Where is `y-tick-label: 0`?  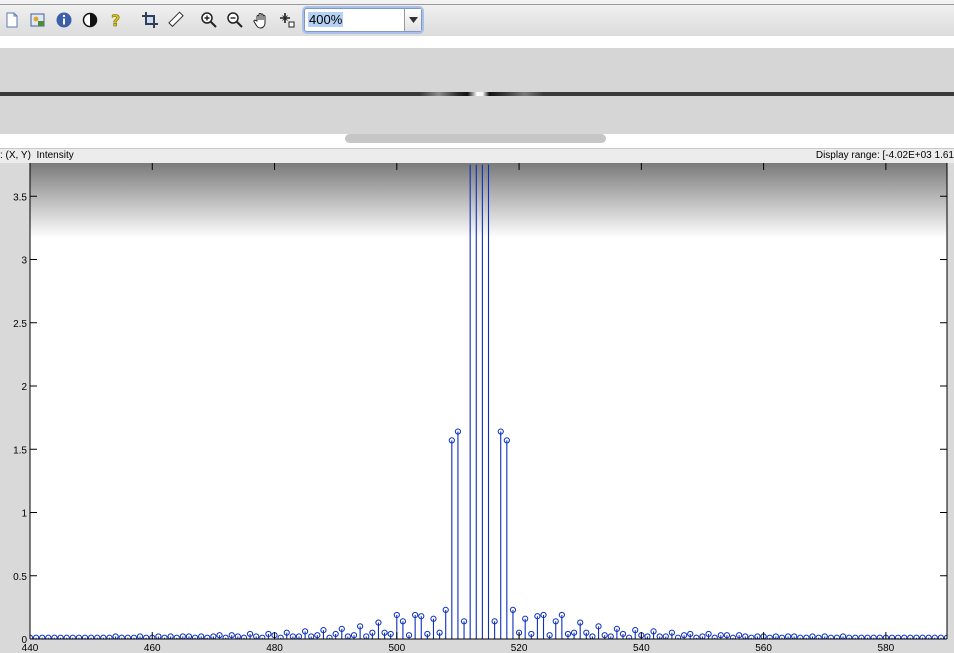
y-tick-label: 0 is located at coordinates (24, 640).